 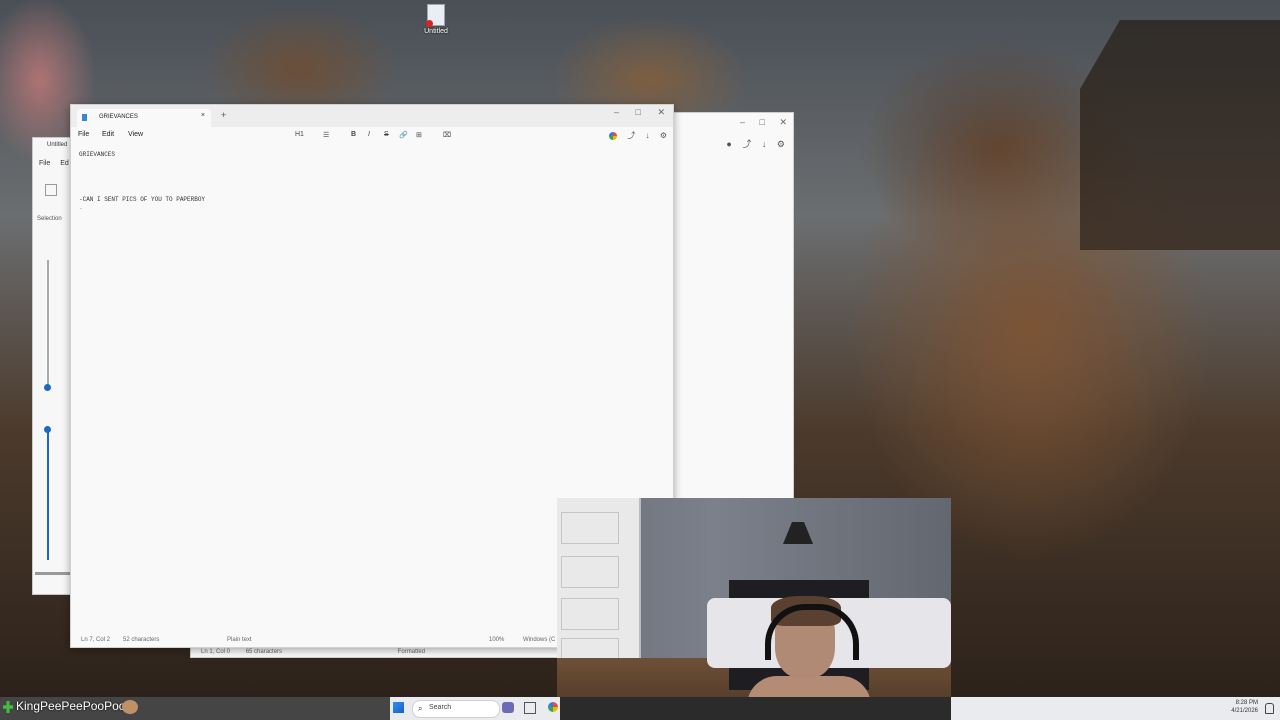 I want to click on size-slider-thumb, so click(x=47, y=387).